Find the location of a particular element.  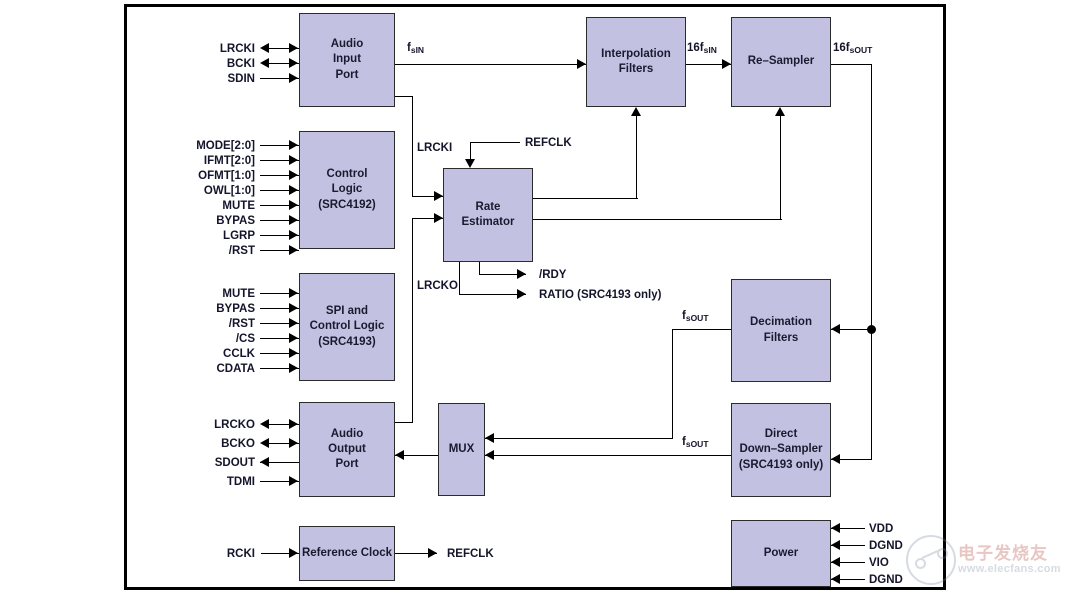

block-decimation-filters-line-1: Filters is located at coordinates (781, 337).